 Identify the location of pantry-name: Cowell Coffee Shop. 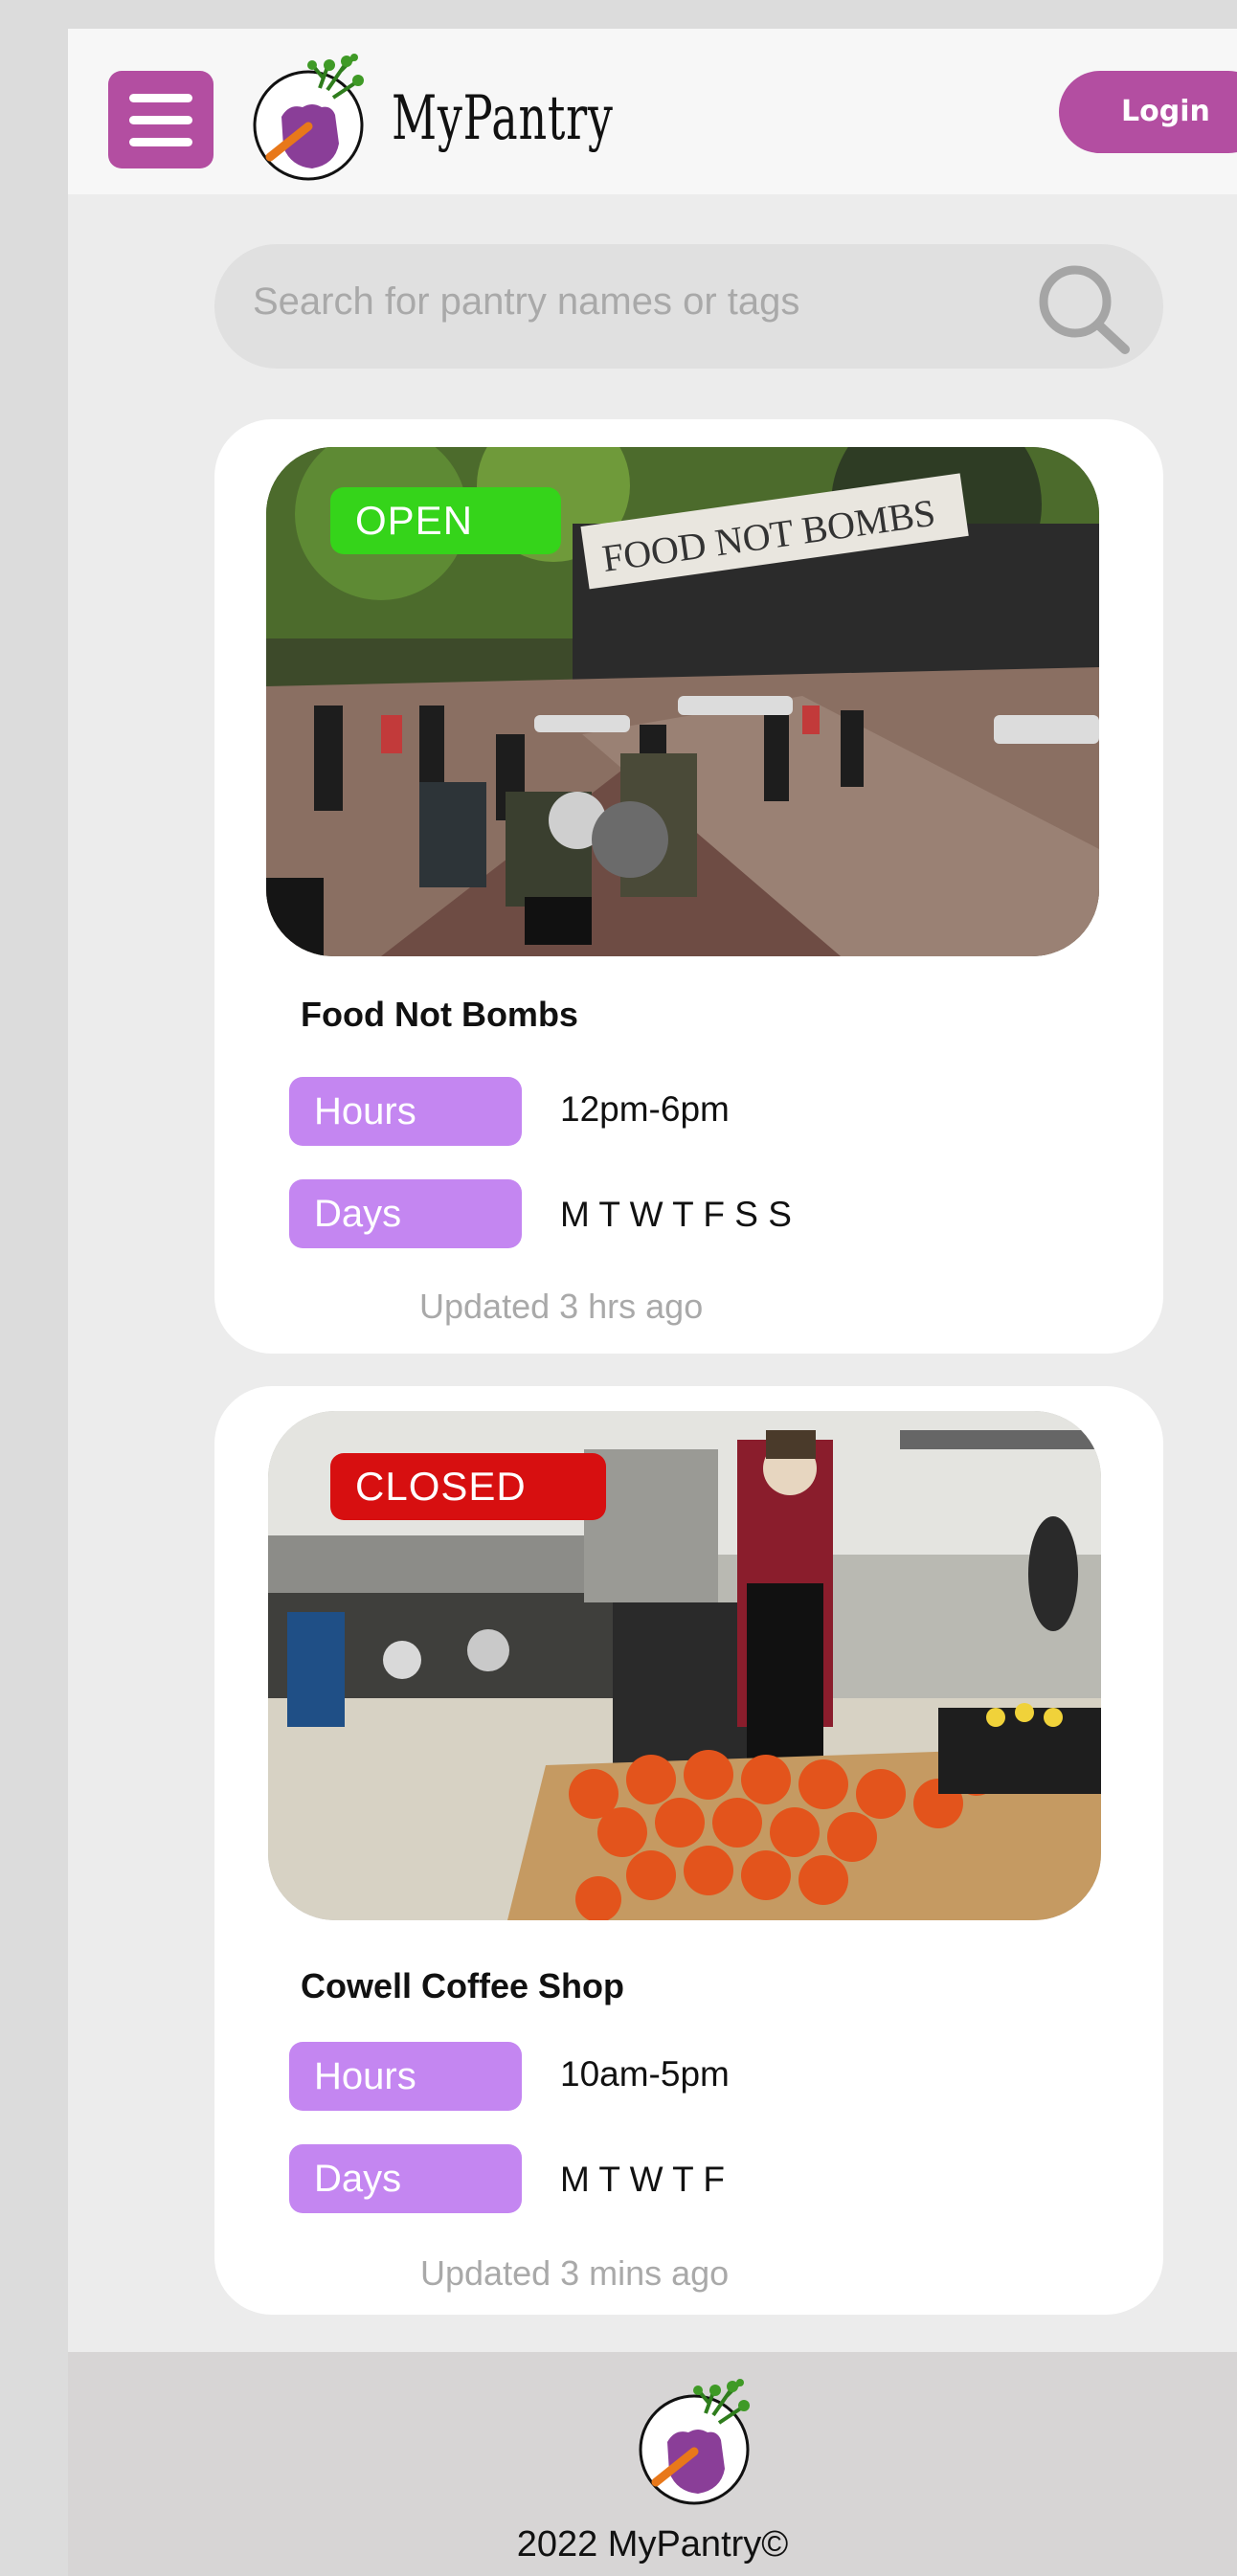
(462, 1986).